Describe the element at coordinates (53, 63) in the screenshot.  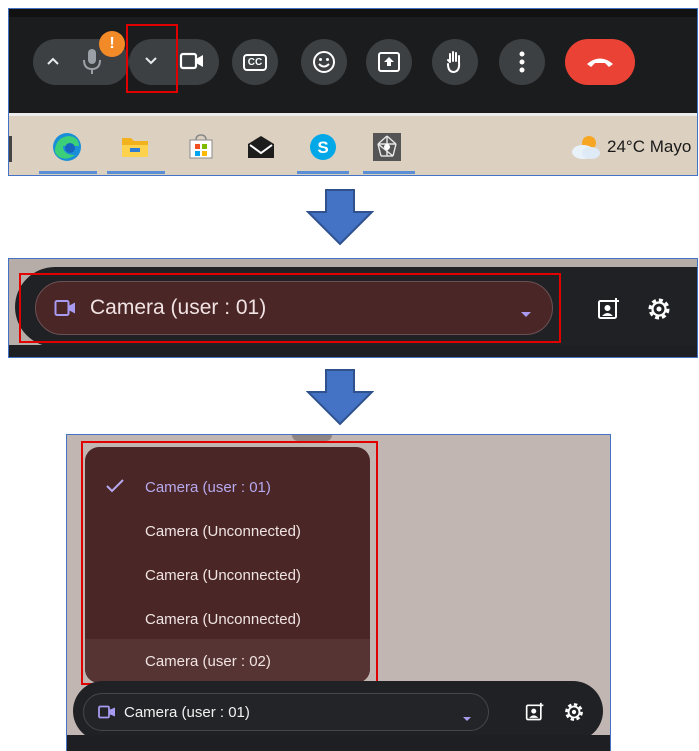
I see `chevron-up-icon` at that location.